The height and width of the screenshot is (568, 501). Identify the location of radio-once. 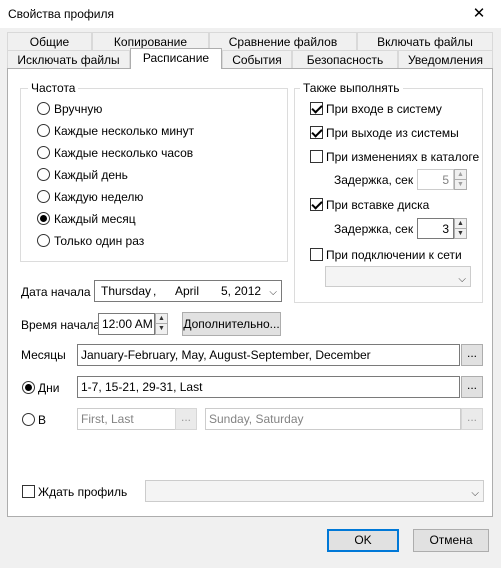
(43, 240).